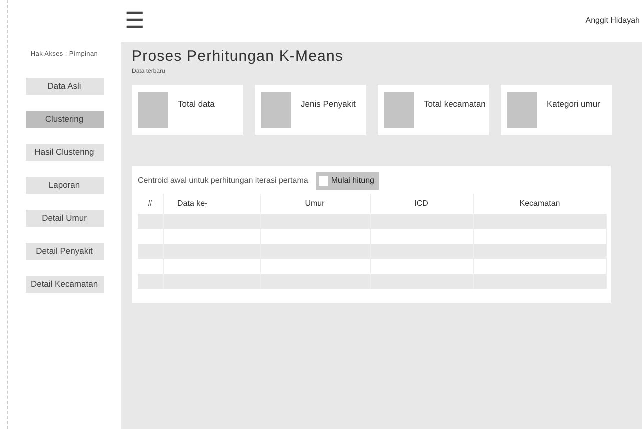 The height and width of the screenshot is (429, 642). I want to click on user-name: Anggit Hidayah, so click(613, 21).